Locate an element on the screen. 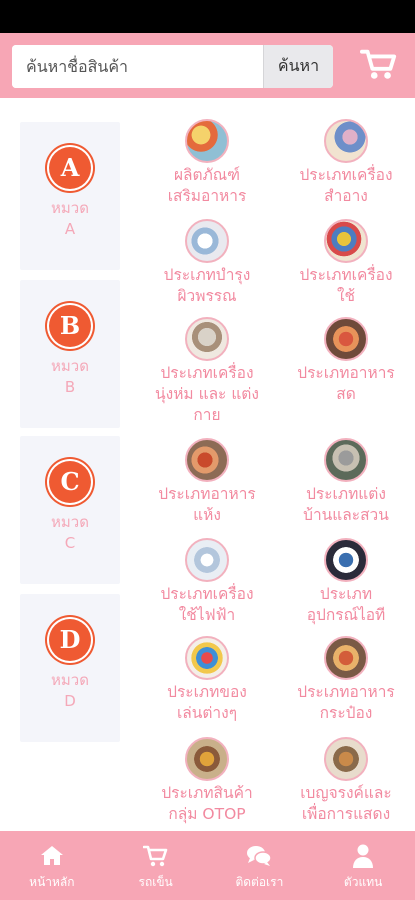  product-name-line: ใช้ is located at coordinates (346, 296).